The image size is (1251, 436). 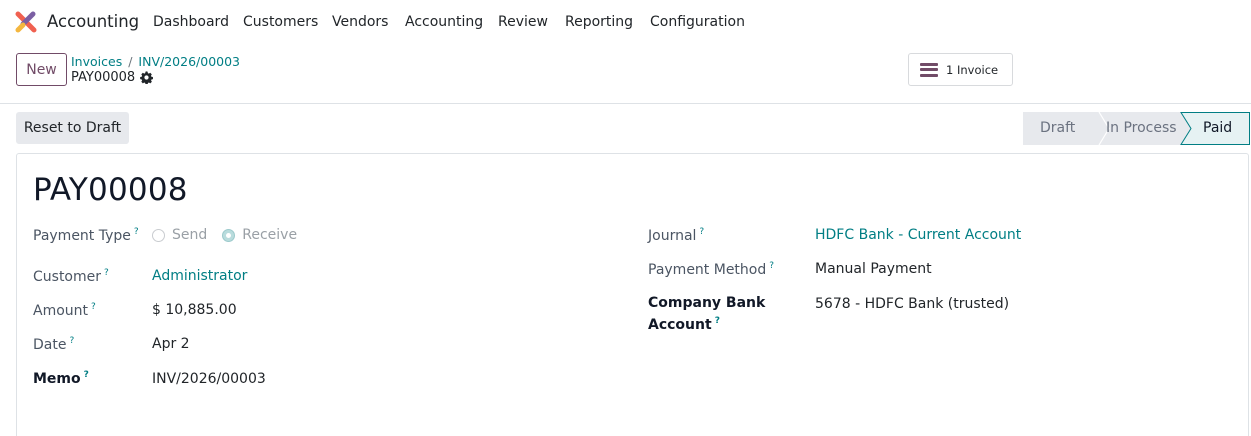 I want to click on memo-label: Memo?, so click(x=61, y=378).